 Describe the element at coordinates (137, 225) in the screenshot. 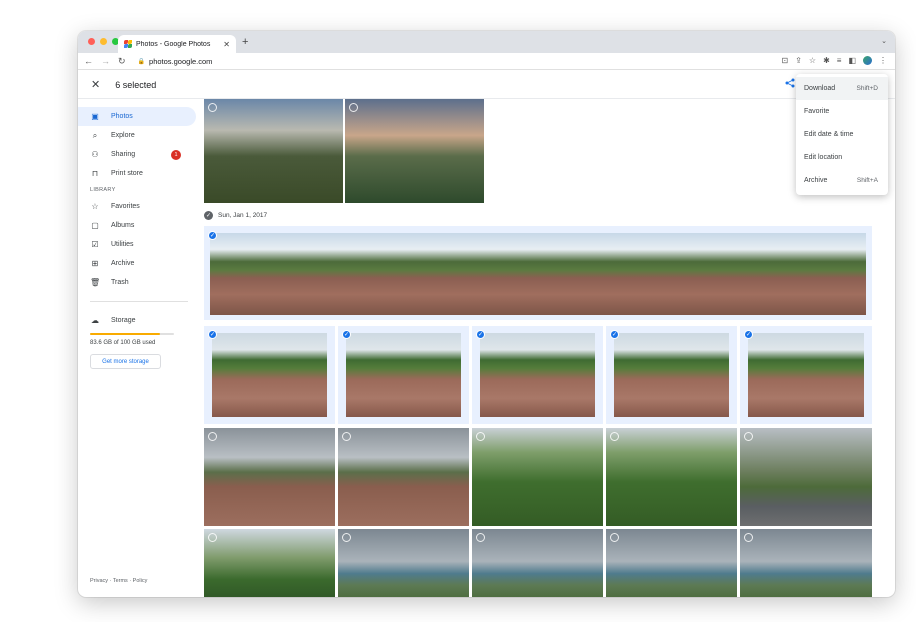

I see `sidebar-item-albums: ▢ Albums` at that location.